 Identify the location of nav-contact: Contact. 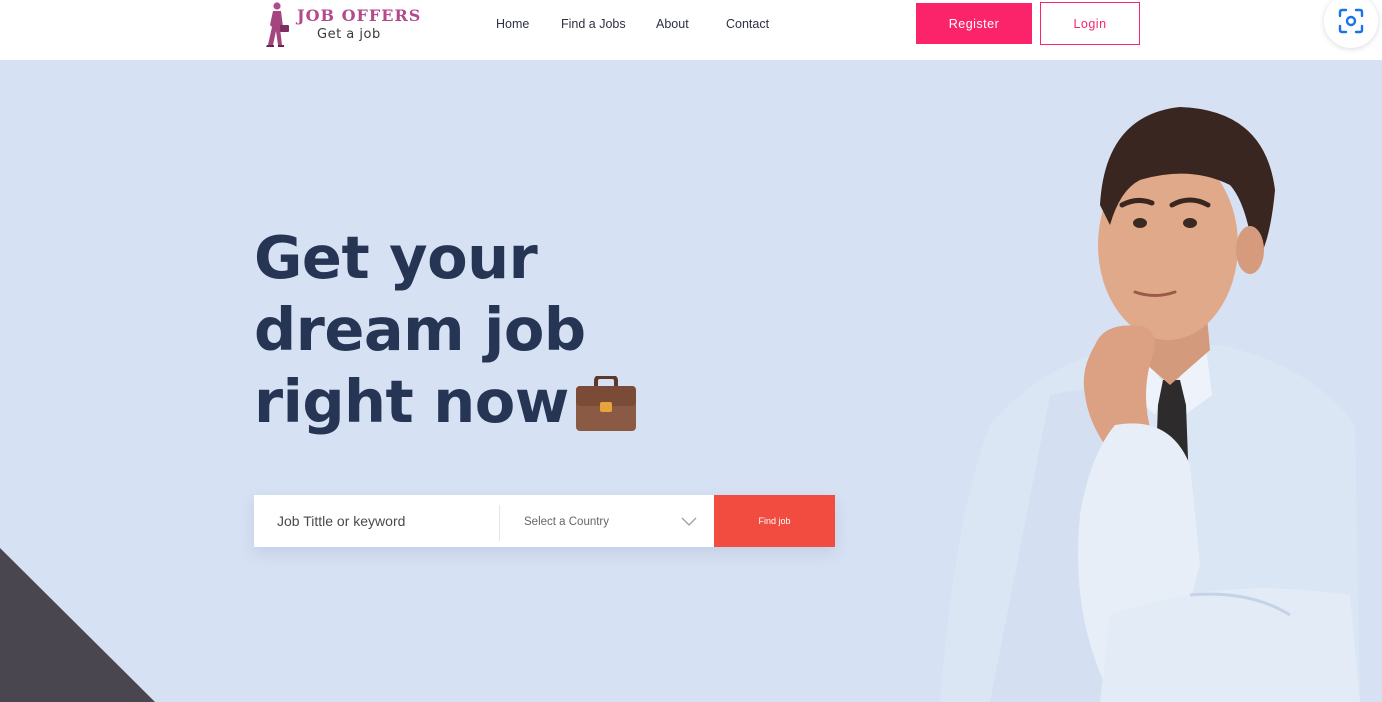
(747, 24).